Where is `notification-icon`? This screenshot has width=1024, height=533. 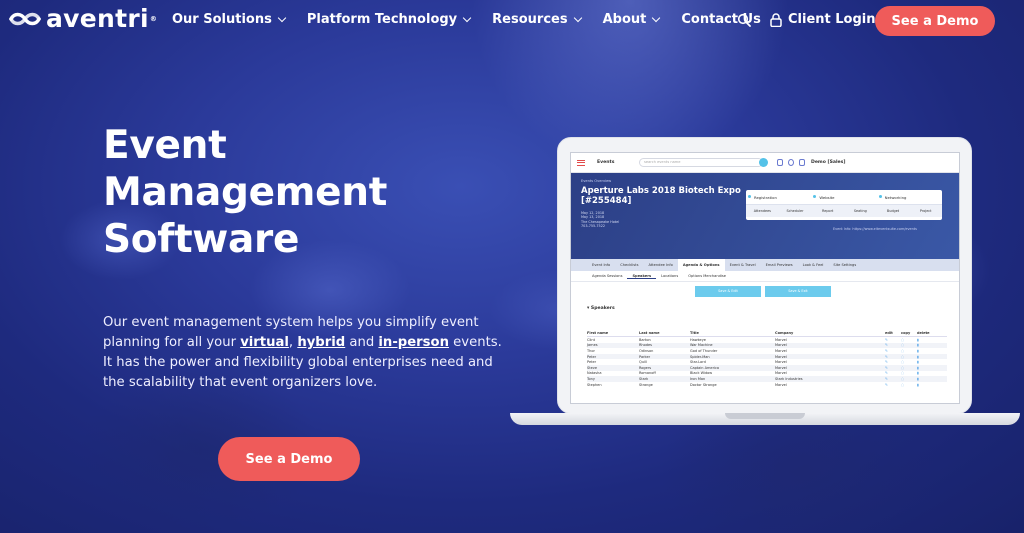 notification-icon is located at coordinates (802, 162).